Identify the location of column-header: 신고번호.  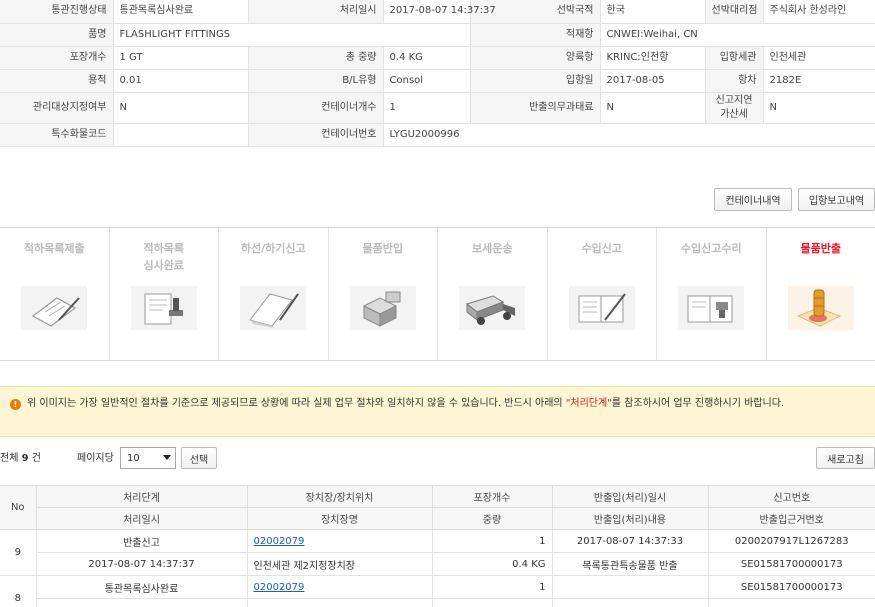
(791, 496).